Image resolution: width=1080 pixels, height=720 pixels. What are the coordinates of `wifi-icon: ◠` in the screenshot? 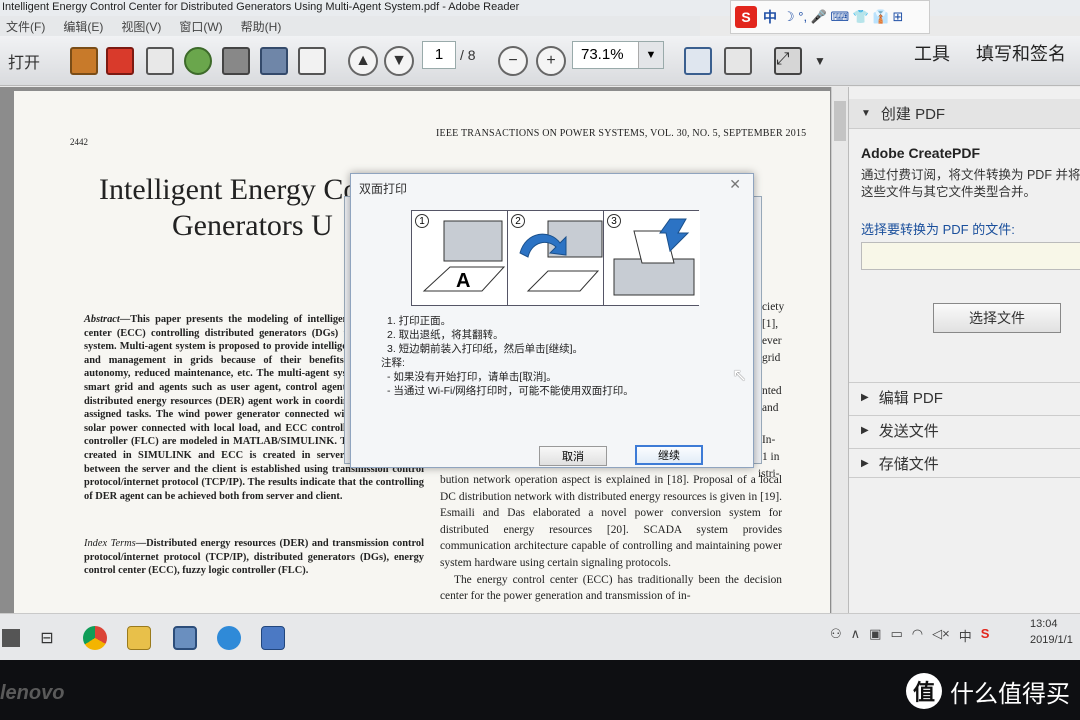 It's located at (917, 635).